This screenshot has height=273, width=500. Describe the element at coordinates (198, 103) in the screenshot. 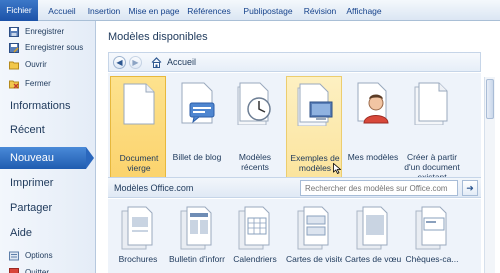

I see `blog-post-icon` at that location.